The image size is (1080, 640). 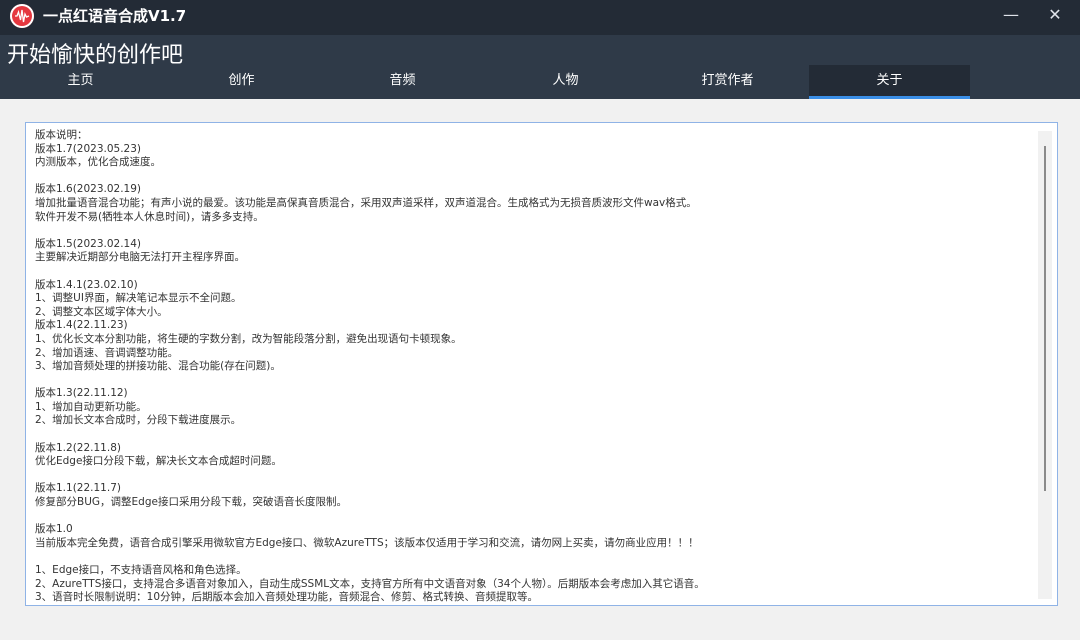 What do you see at coordinates (141, 570) in the screenshot?
I see `version-note-line: 1、Edge接口，不支持语音风格和角色选择。` at bounding box center [141, 570].